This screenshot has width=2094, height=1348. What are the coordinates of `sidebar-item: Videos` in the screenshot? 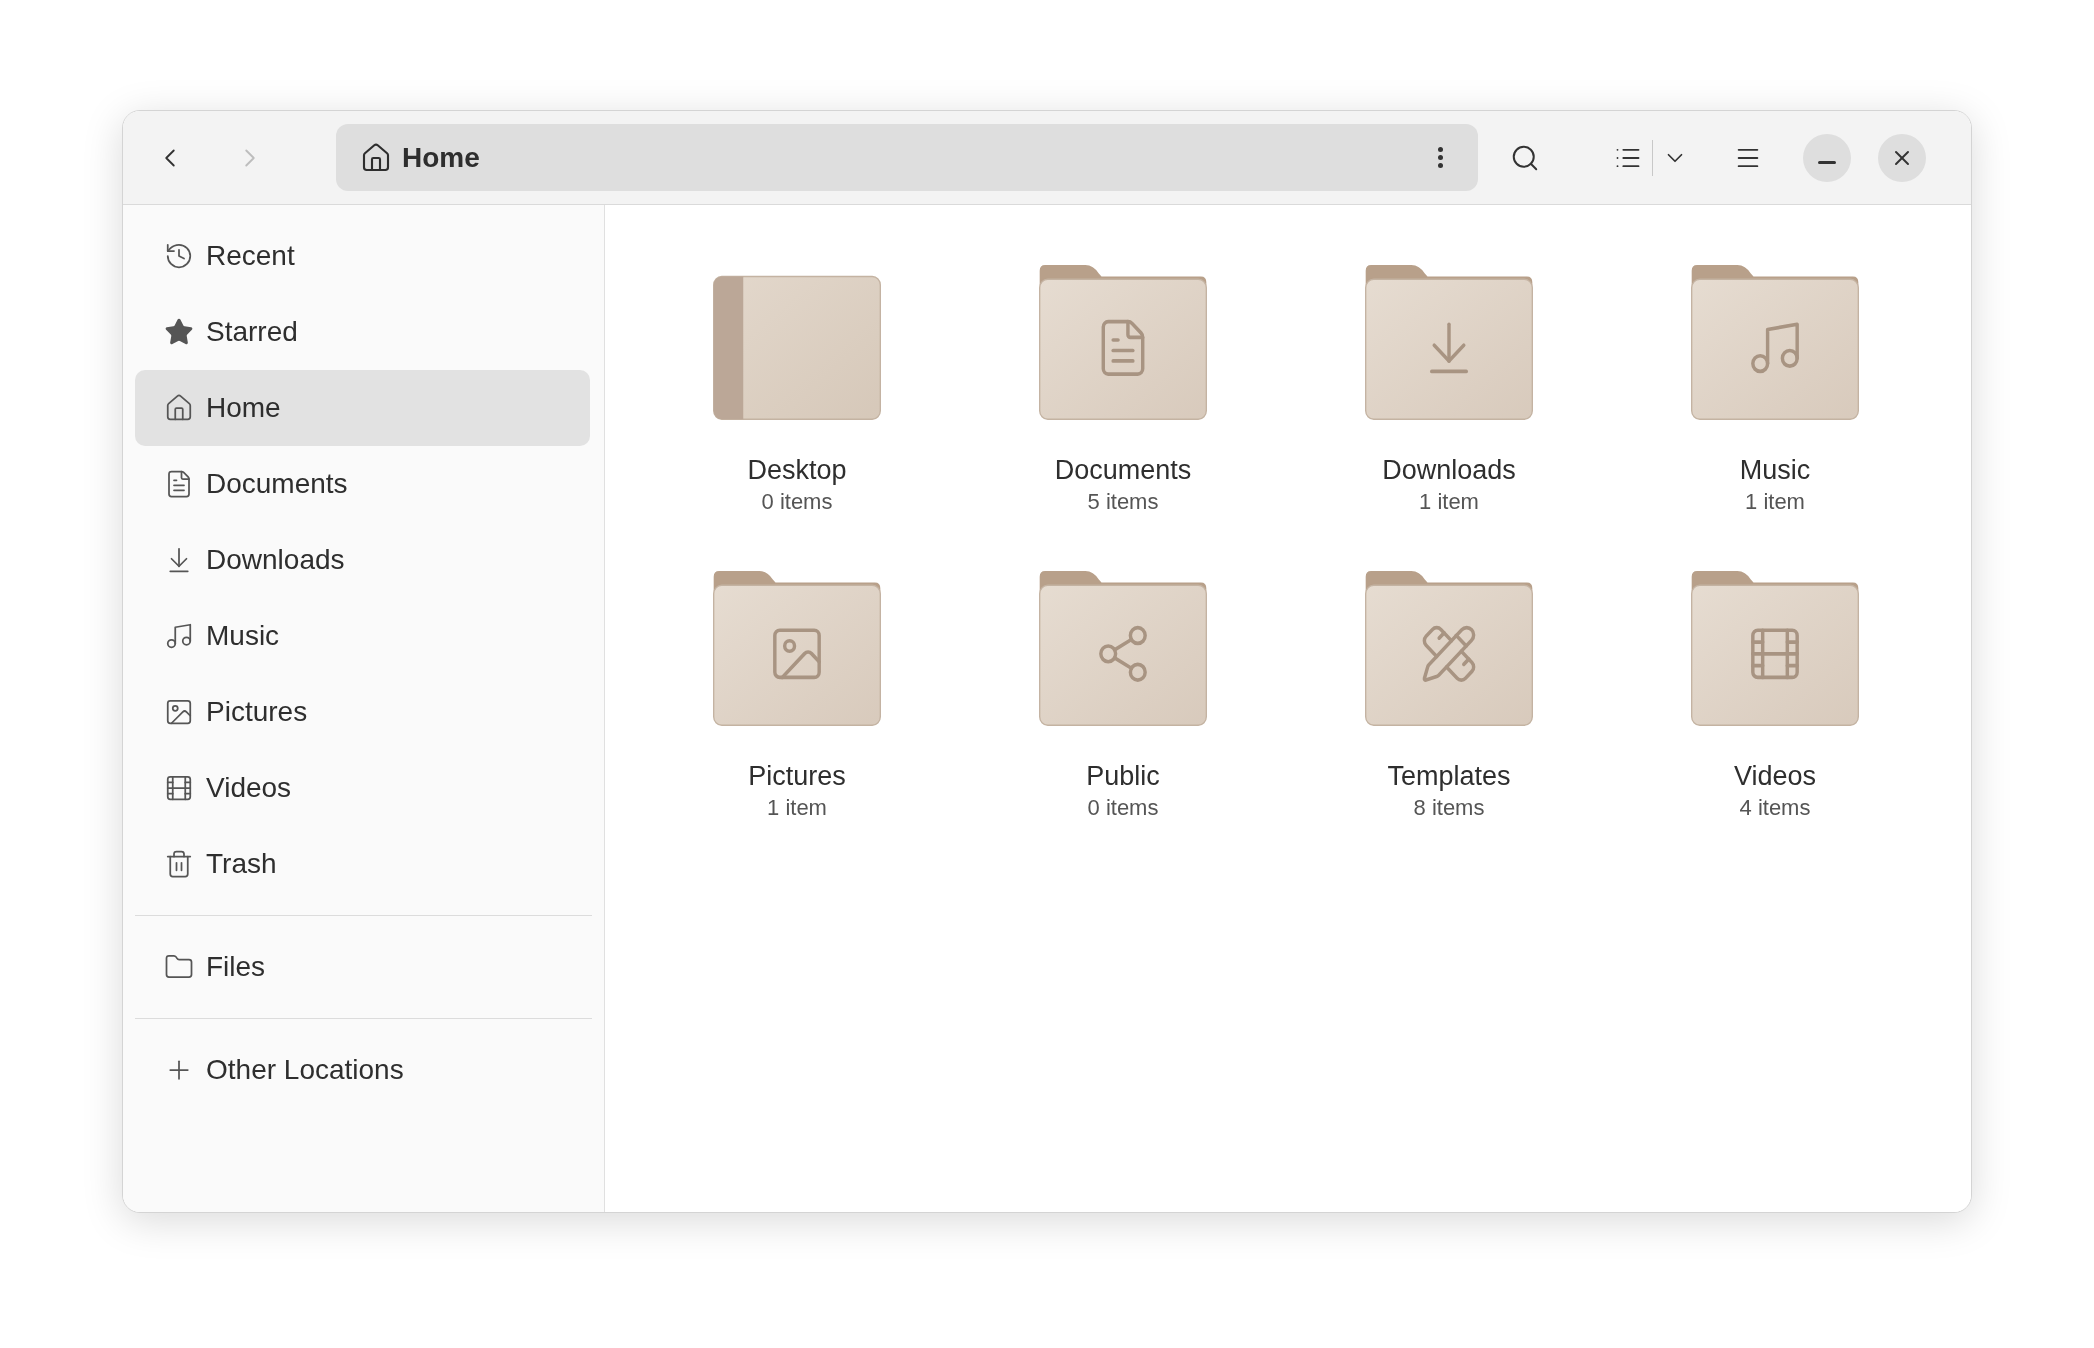 It's located at (362, 788).